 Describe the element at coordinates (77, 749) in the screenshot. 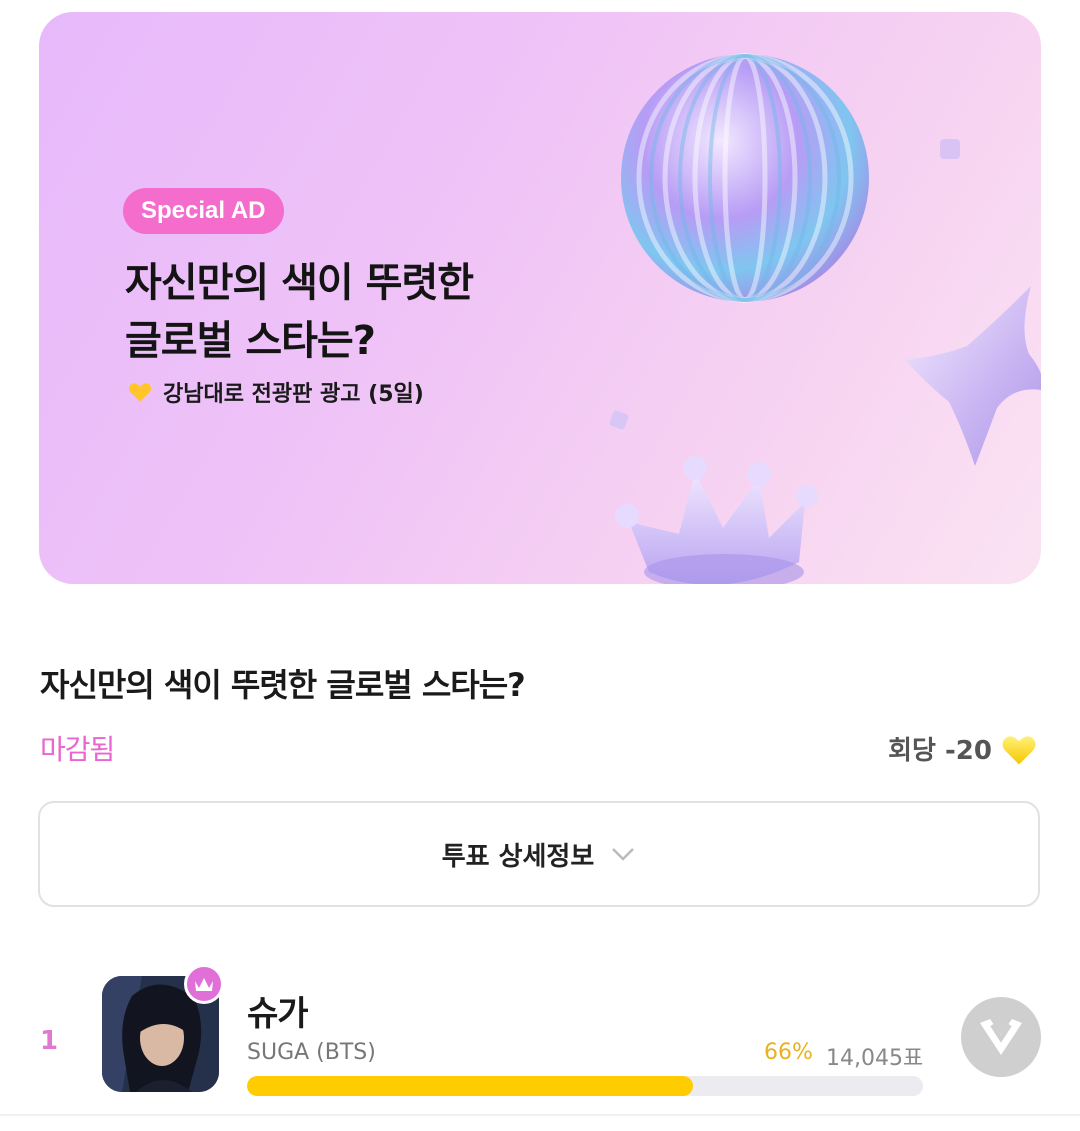

I see `status-badge: 마감됨` at that location.